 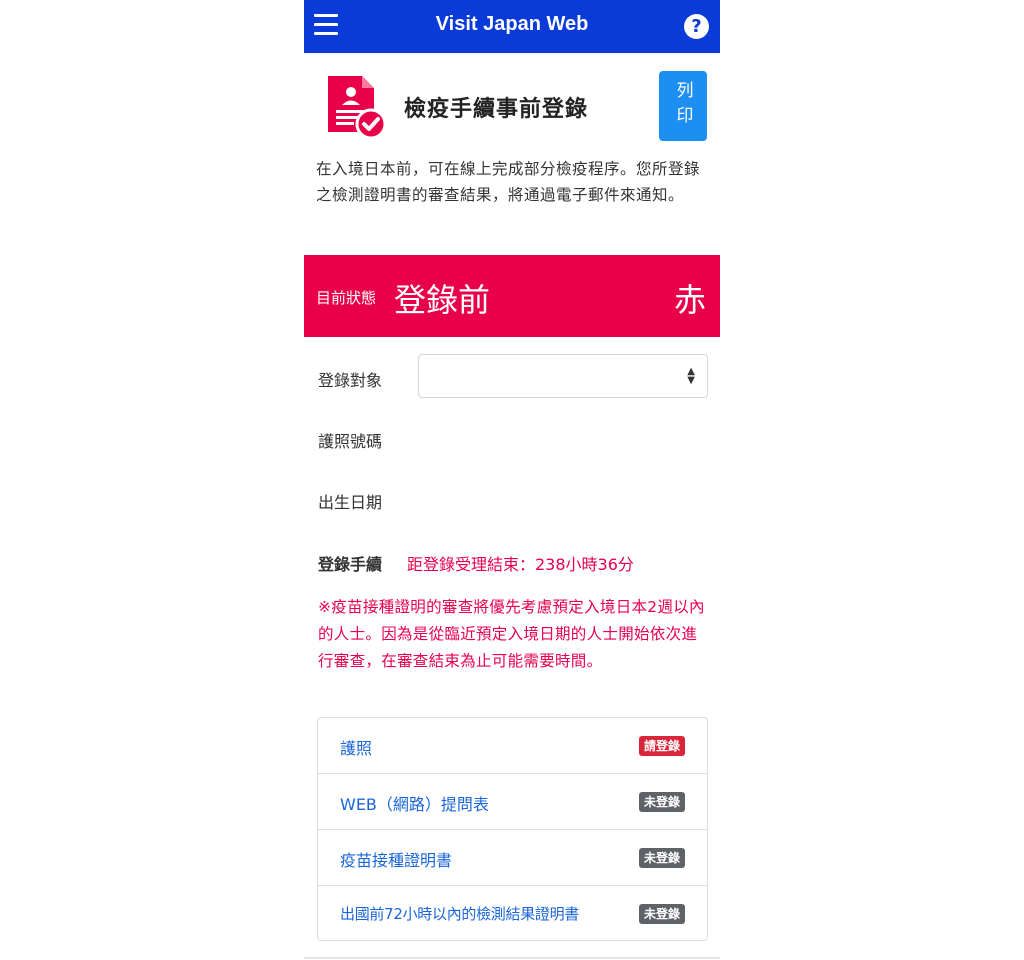 I want to click on list-item-passport: 護照 請登錄, so click(x=512, y=745).